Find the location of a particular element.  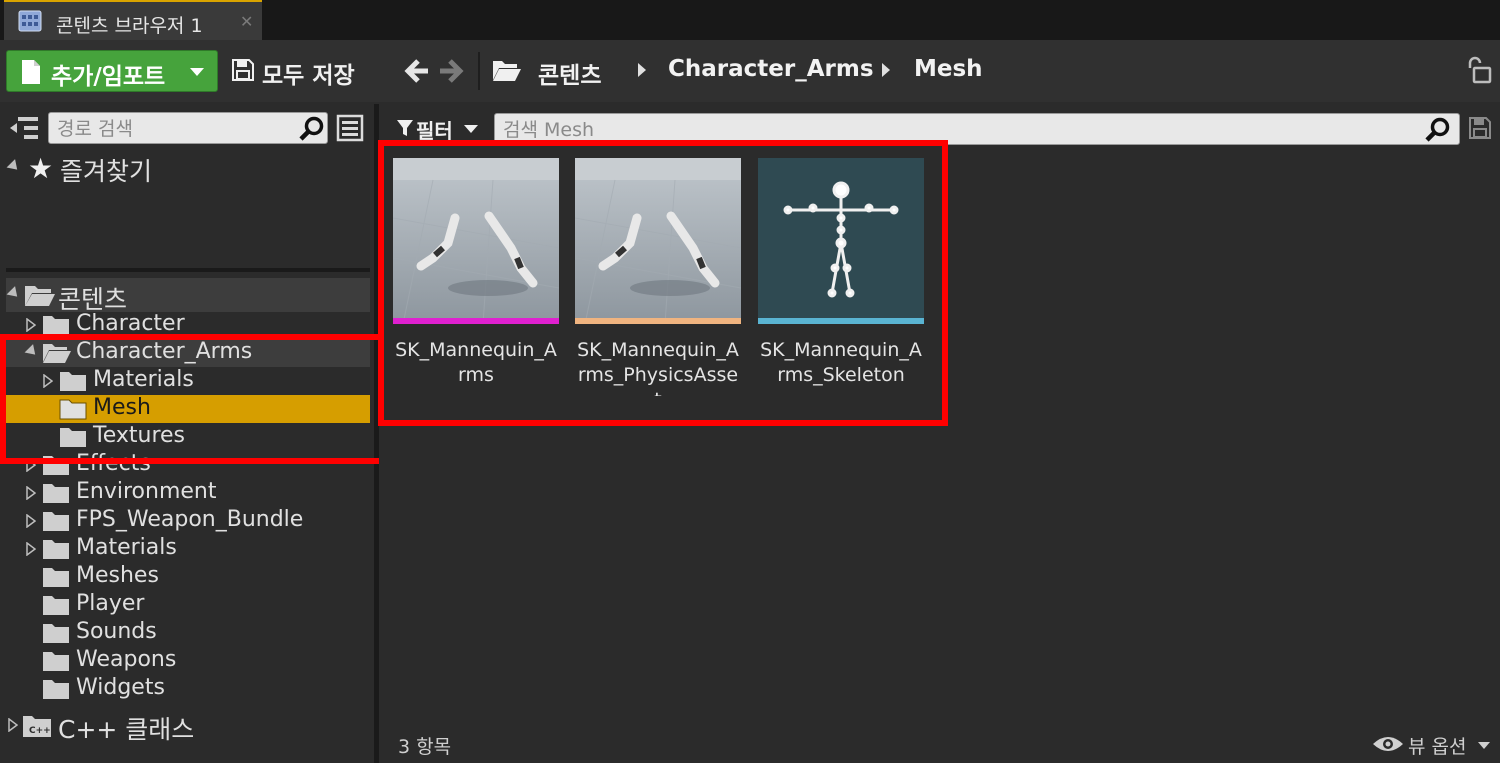

save-all-button: 모두 저장 is located at coordinates (302, 71).